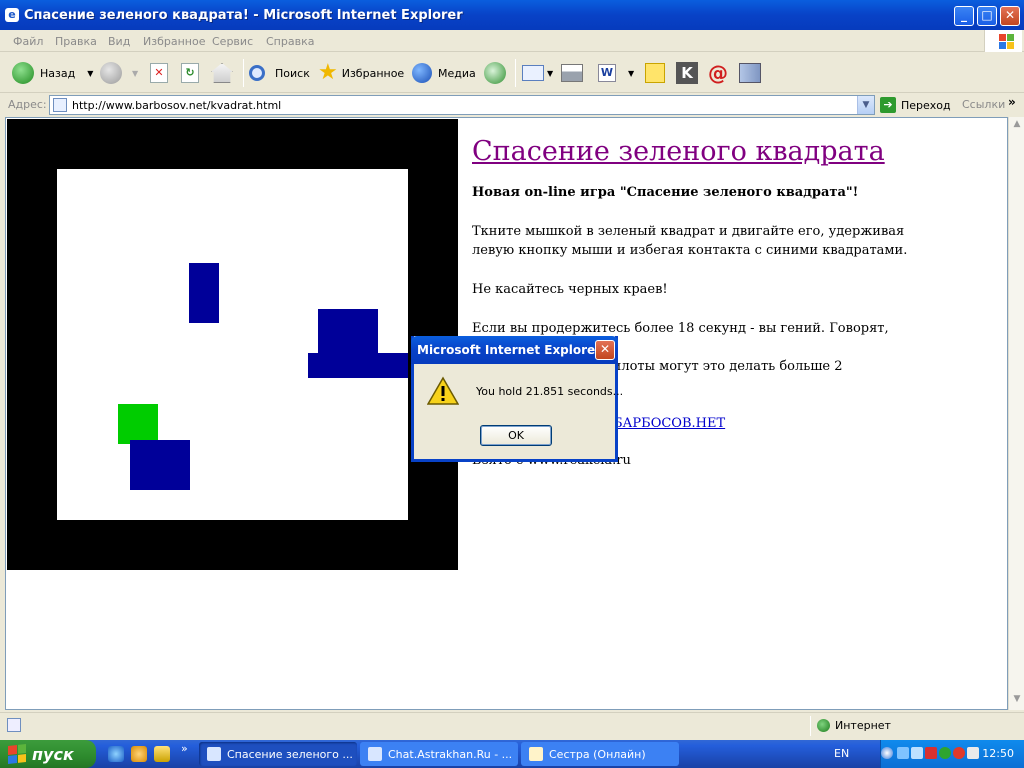 Image resolution: width=1024 pixels, height=768 pixels. I want to click on mail-button: ▼, so click(537, 73).